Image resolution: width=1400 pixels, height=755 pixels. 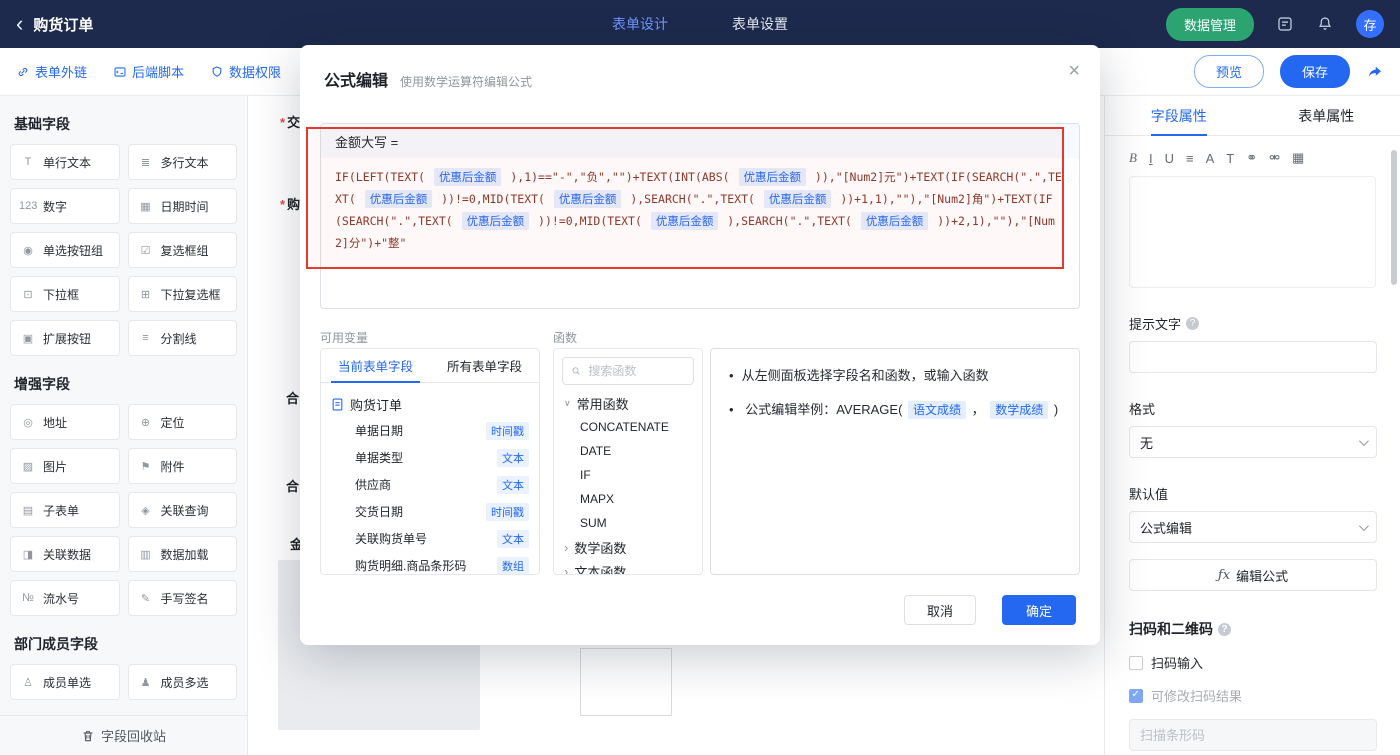 I want to click on function-group: › 数学函数, so click(x=628, y=547).